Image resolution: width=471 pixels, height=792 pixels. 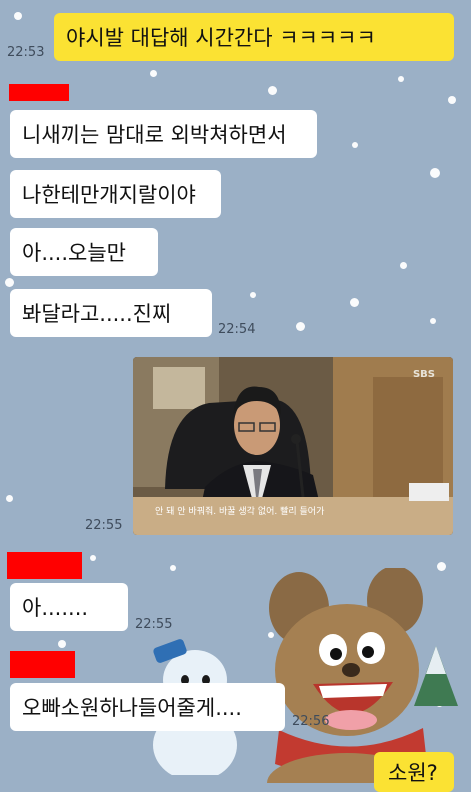 What do you see at coordinates (84, 252) in the screenshot?
I see `received-message-bubble: 아....오늘만` at bounding box center [84, 252].